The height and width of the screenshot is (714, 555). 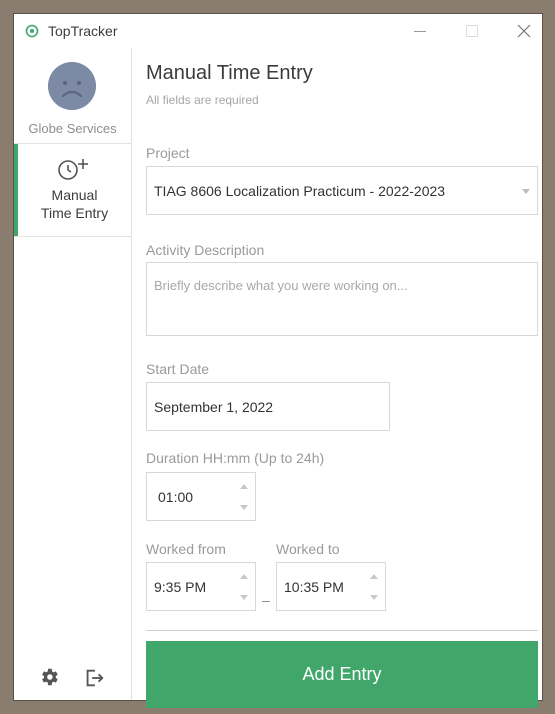 I want to click on worked-from-value: 9:35 PM, so click(x=180, y=587).